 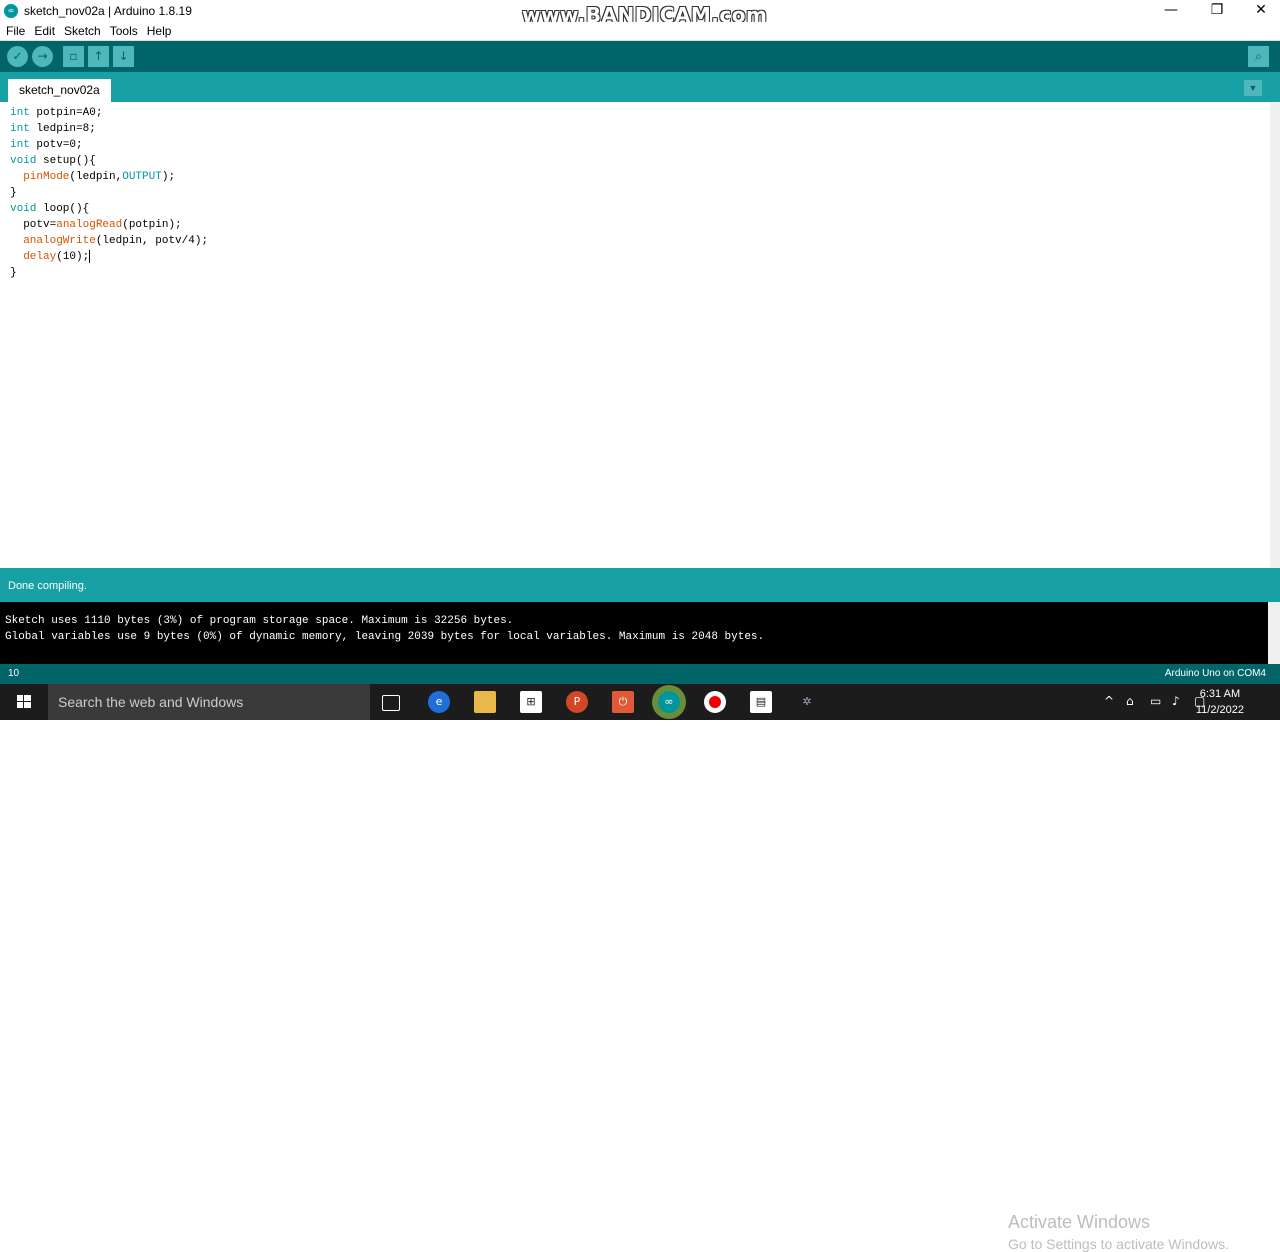 What do you see at coordinates (1275, 335) in the screenshot?
I see `editor-scrollbar` at bounding box center [1275, 335].